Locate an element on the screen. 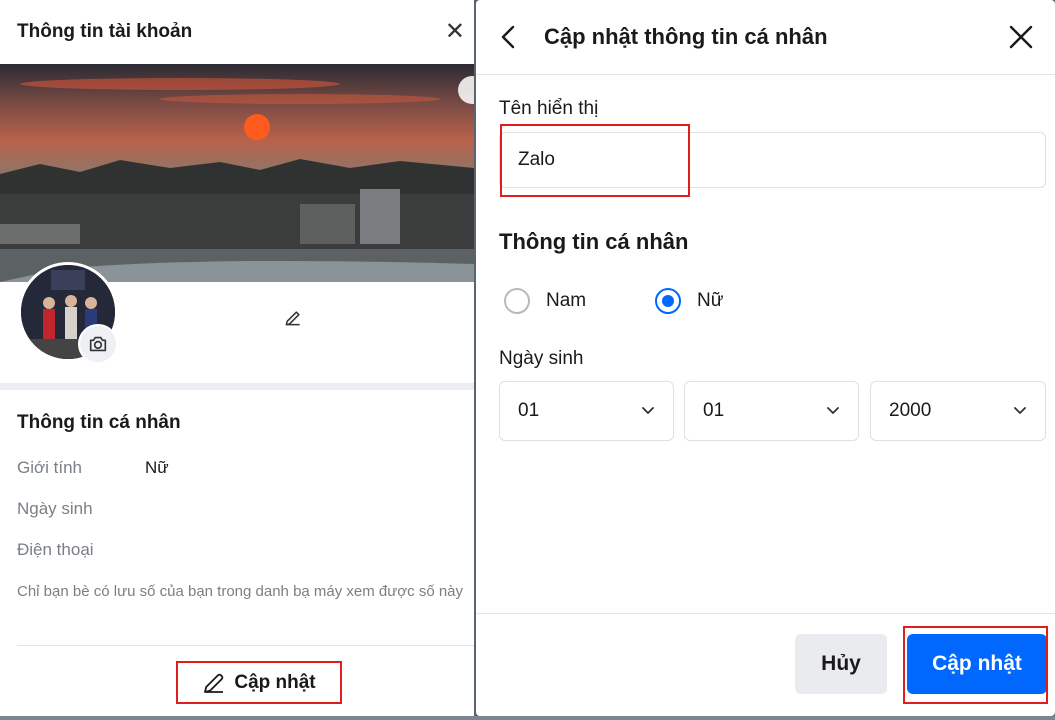  section-divider is located at coordinates (237, 386).